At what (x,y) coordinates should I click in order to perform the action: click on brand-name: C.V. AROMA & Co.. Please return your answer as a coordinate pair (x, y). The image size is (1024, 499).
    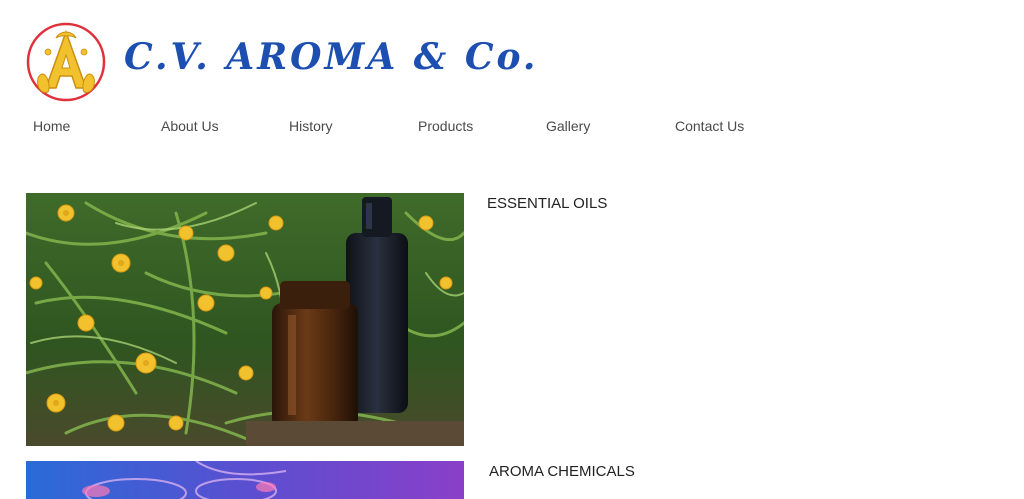
    Looking at the image, I should click on (331, 57).